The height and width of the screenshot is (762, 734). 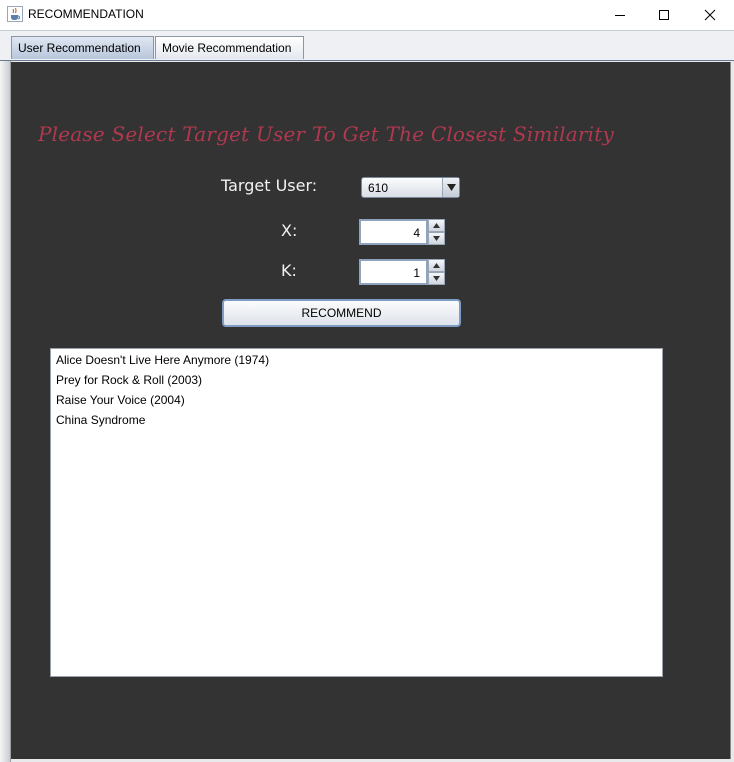 I want to click on x-stepper-buttons, so click(x=436, y=232).